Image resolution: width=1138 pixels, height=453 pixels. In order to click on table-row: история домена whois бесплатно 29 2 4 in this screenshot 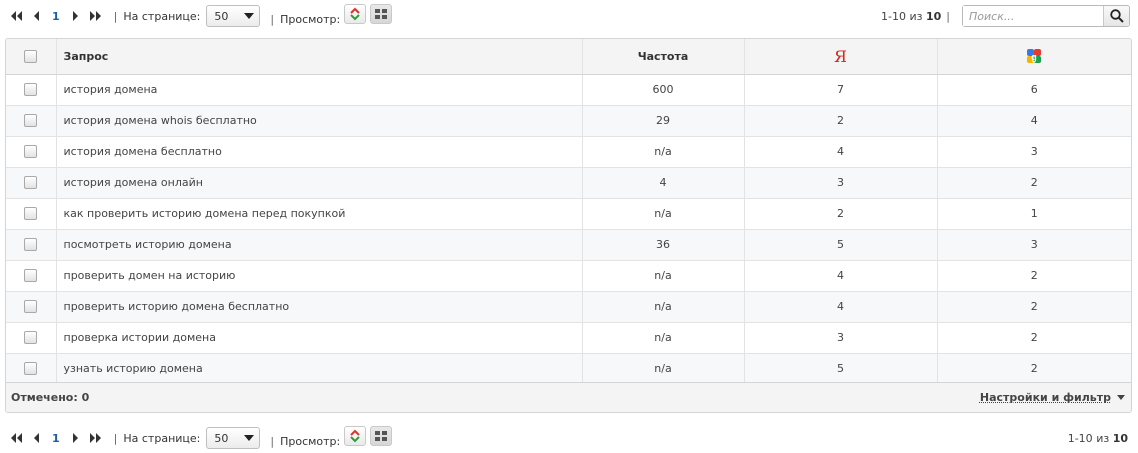, I will do `click(568, 121)`.